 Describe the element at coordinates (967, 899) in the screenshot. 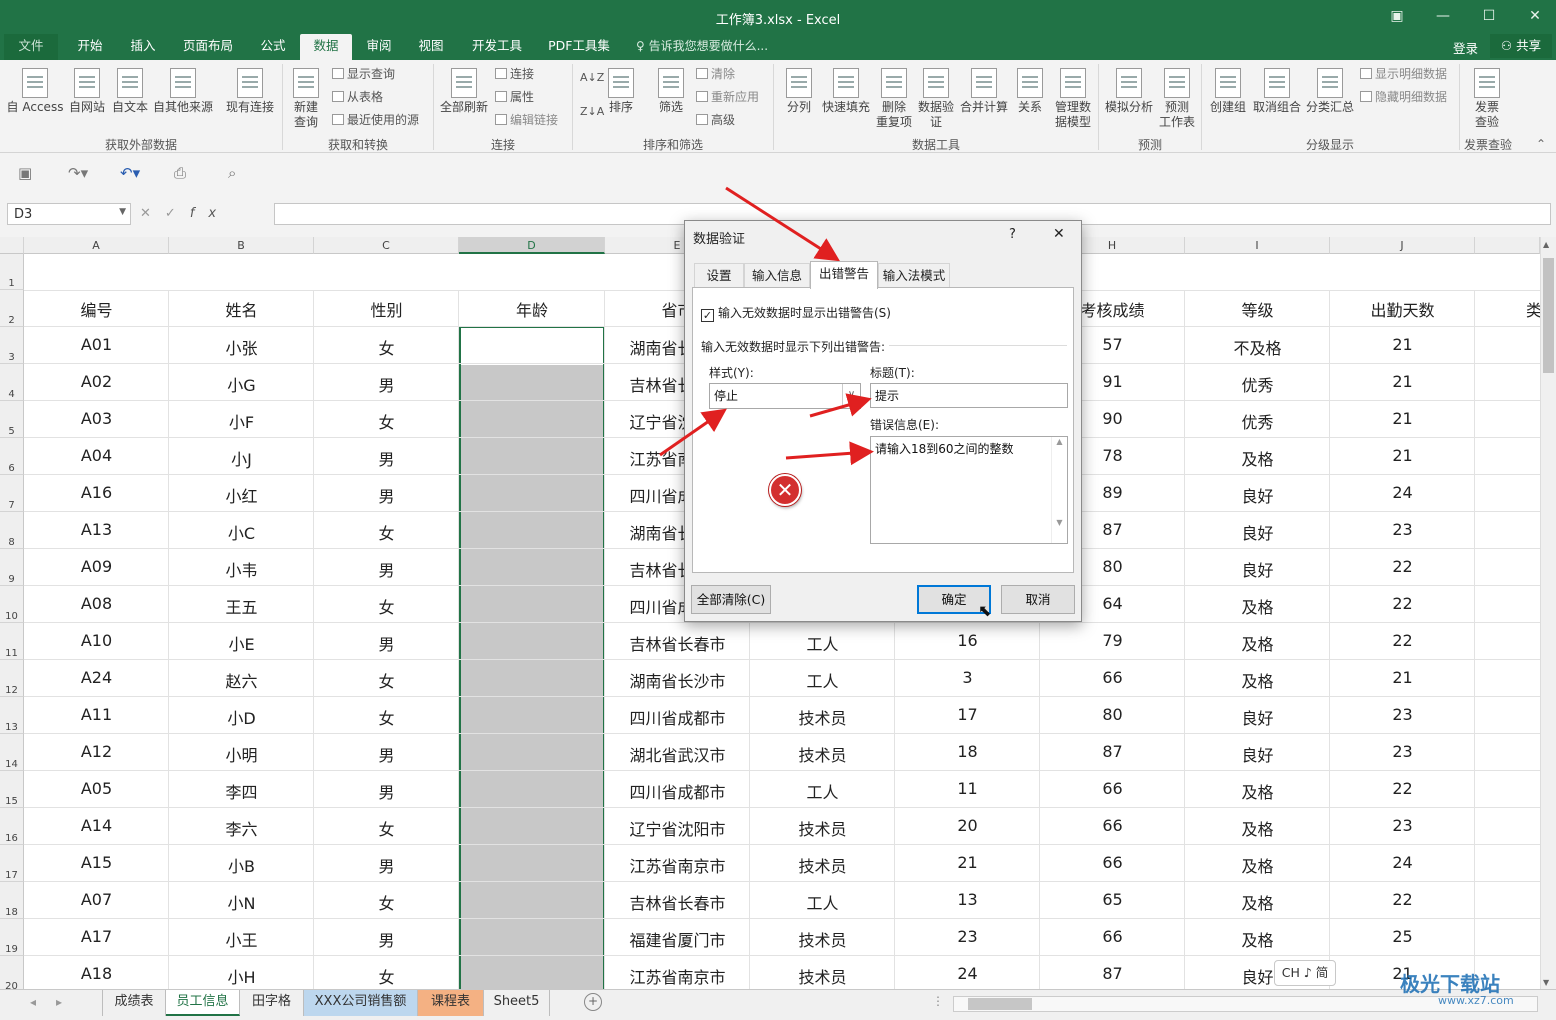

I see `table-cell-g: 13` at that location.